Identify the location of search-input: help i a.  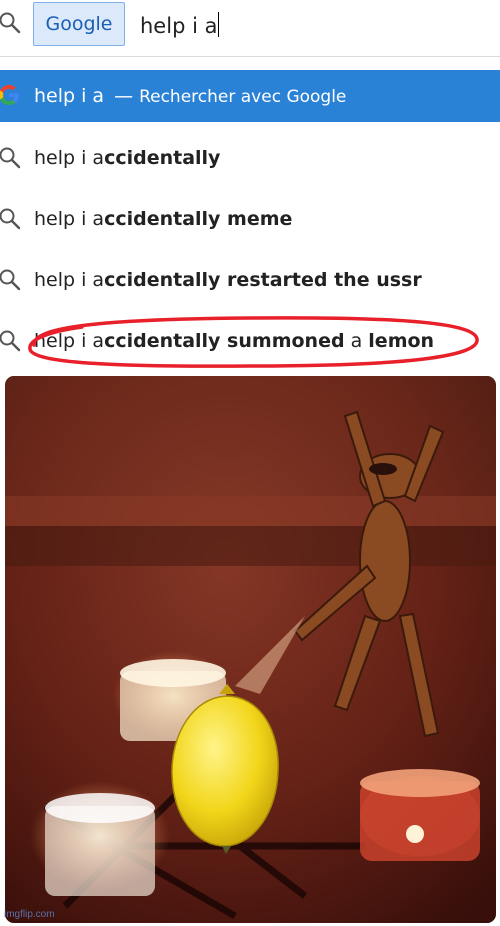
(180, 26).